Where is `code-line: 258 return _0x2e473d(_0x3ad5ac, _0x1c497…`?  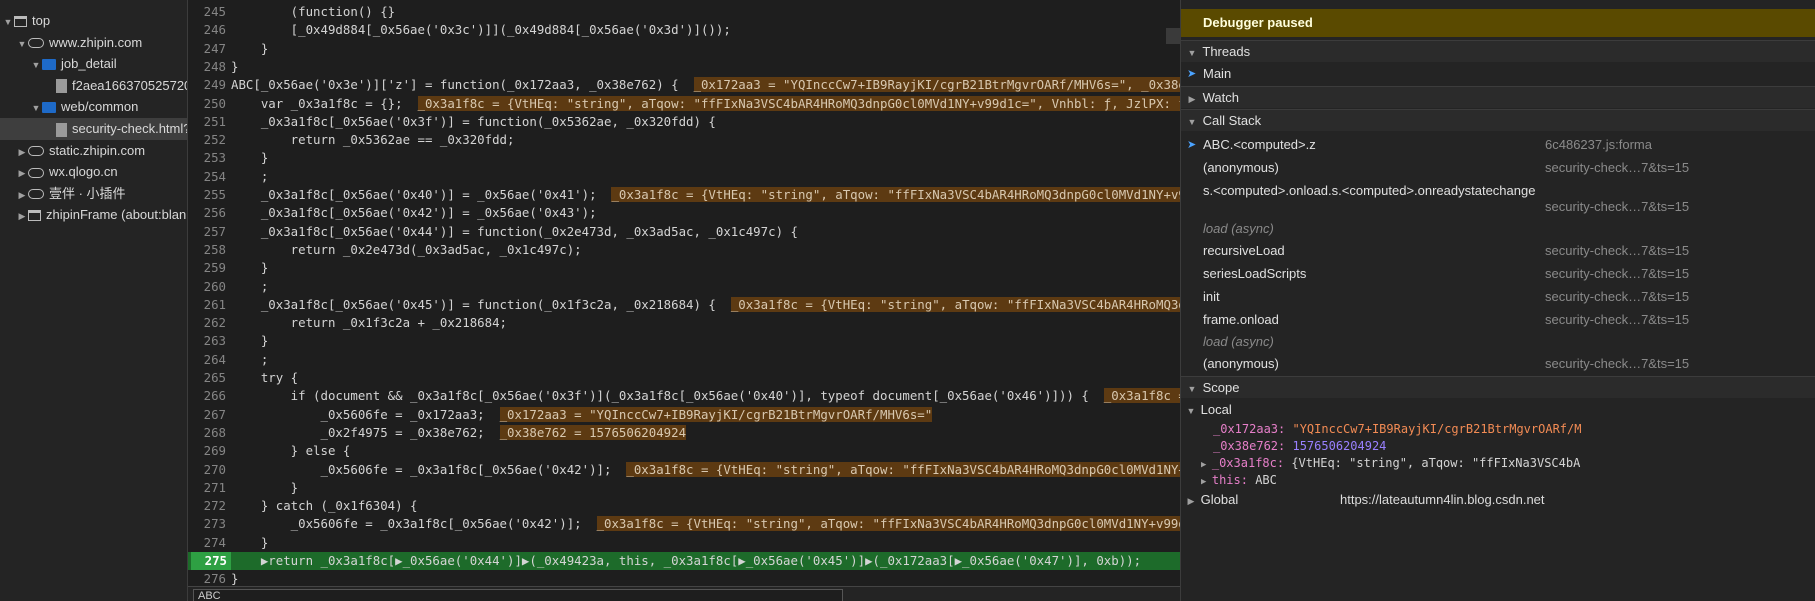
code-line: 258 return _0x2e473d(_0x3ad5ac, _0x1c497… is located at coordinates (684, 250).